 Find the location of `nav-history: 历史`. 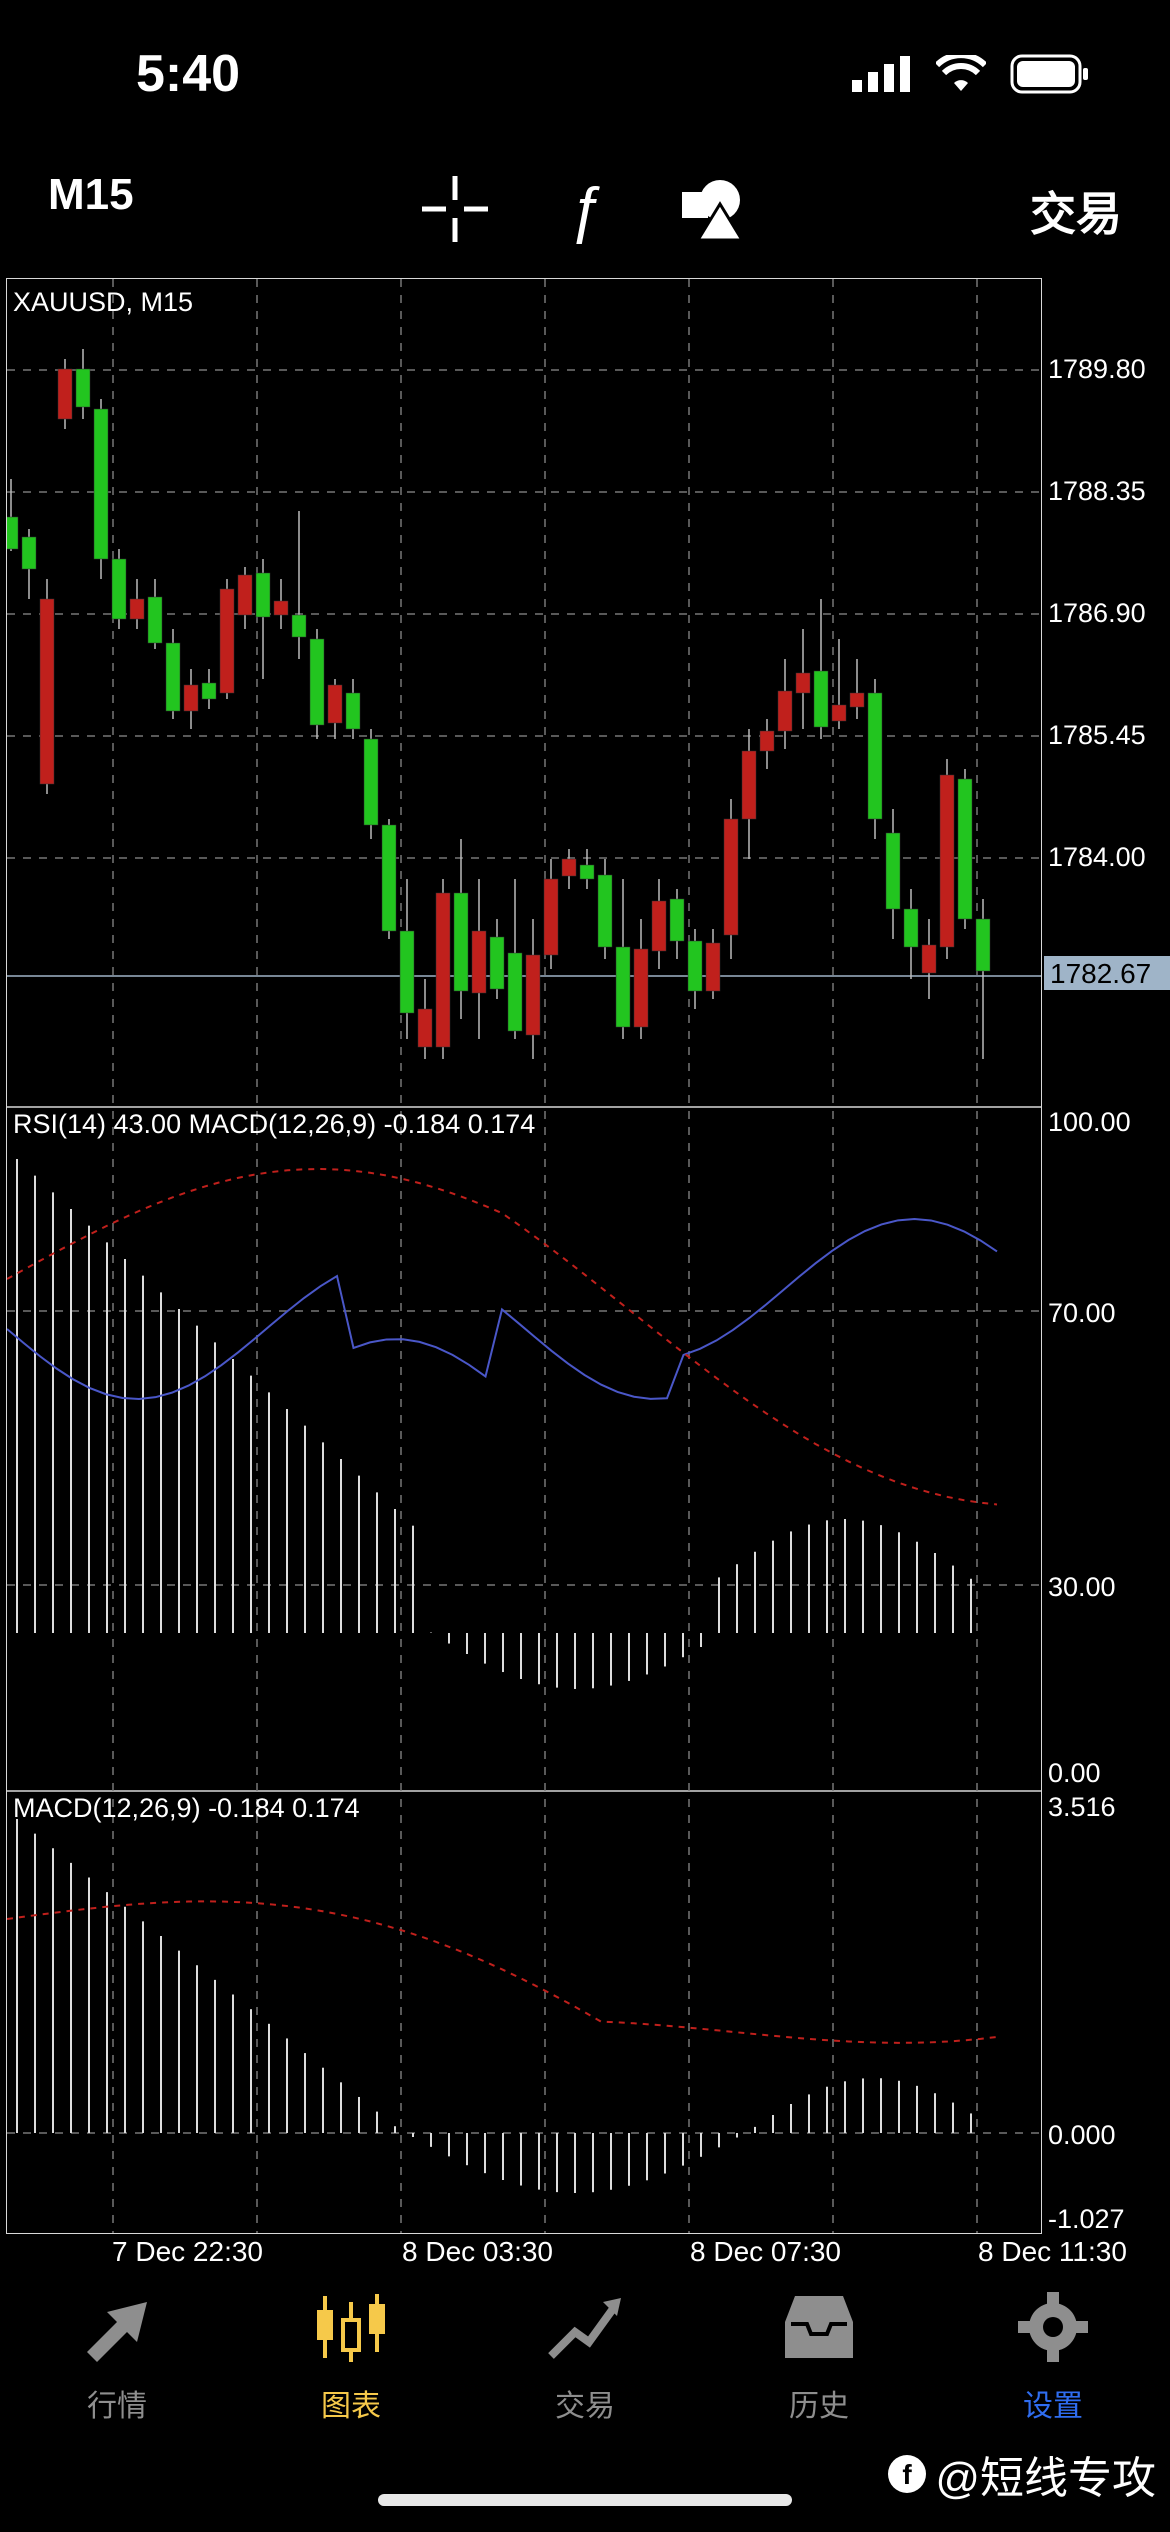

nav-history: 历史 is located at coordinates (819, 2358).